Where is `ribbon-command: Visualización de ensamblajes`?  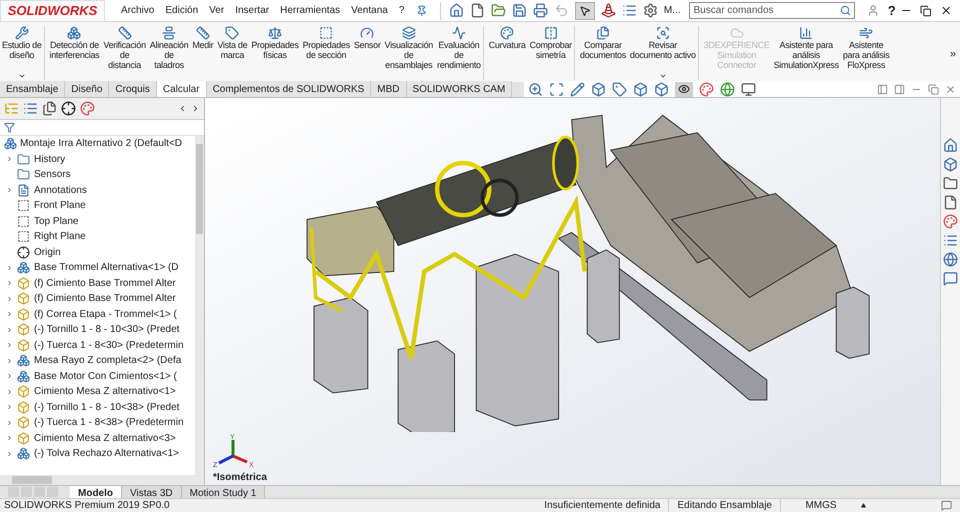 ribbon-command: Visualización de ensamblajes is located at coordinates (408, 53).